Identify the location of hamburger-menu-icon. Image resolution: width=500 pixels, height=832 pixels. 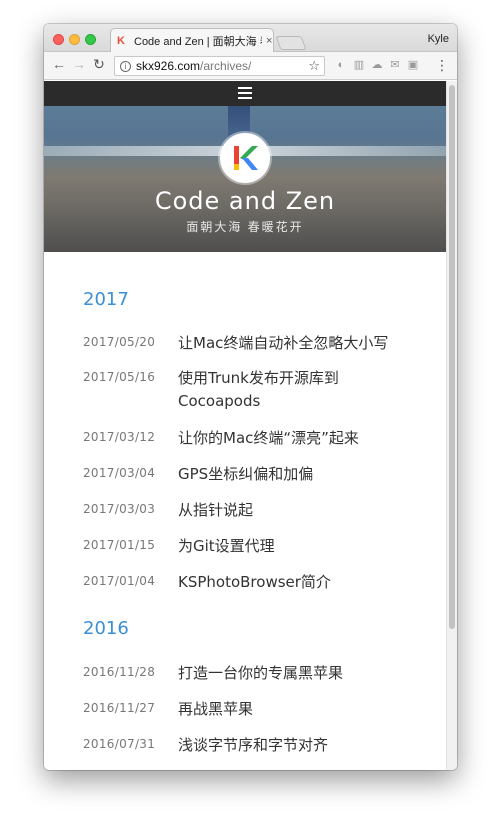
(245, 93).